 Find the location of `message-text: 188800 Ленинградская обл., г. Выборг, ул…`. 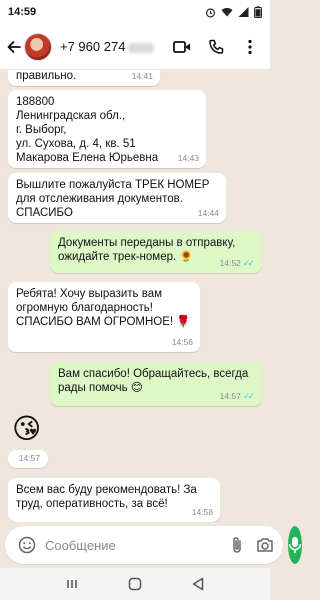

message-text: 188800 Ленинградская обл., г. Выборг, ул… is located at coordinates (87, 130).